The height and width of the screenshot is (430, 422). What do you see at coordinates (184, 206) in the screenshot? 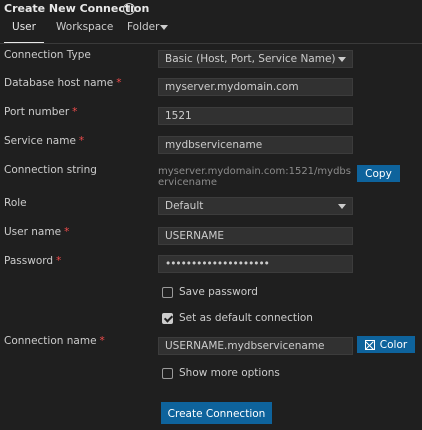
I see `role-value: Default` at bounding box center [184, 206].